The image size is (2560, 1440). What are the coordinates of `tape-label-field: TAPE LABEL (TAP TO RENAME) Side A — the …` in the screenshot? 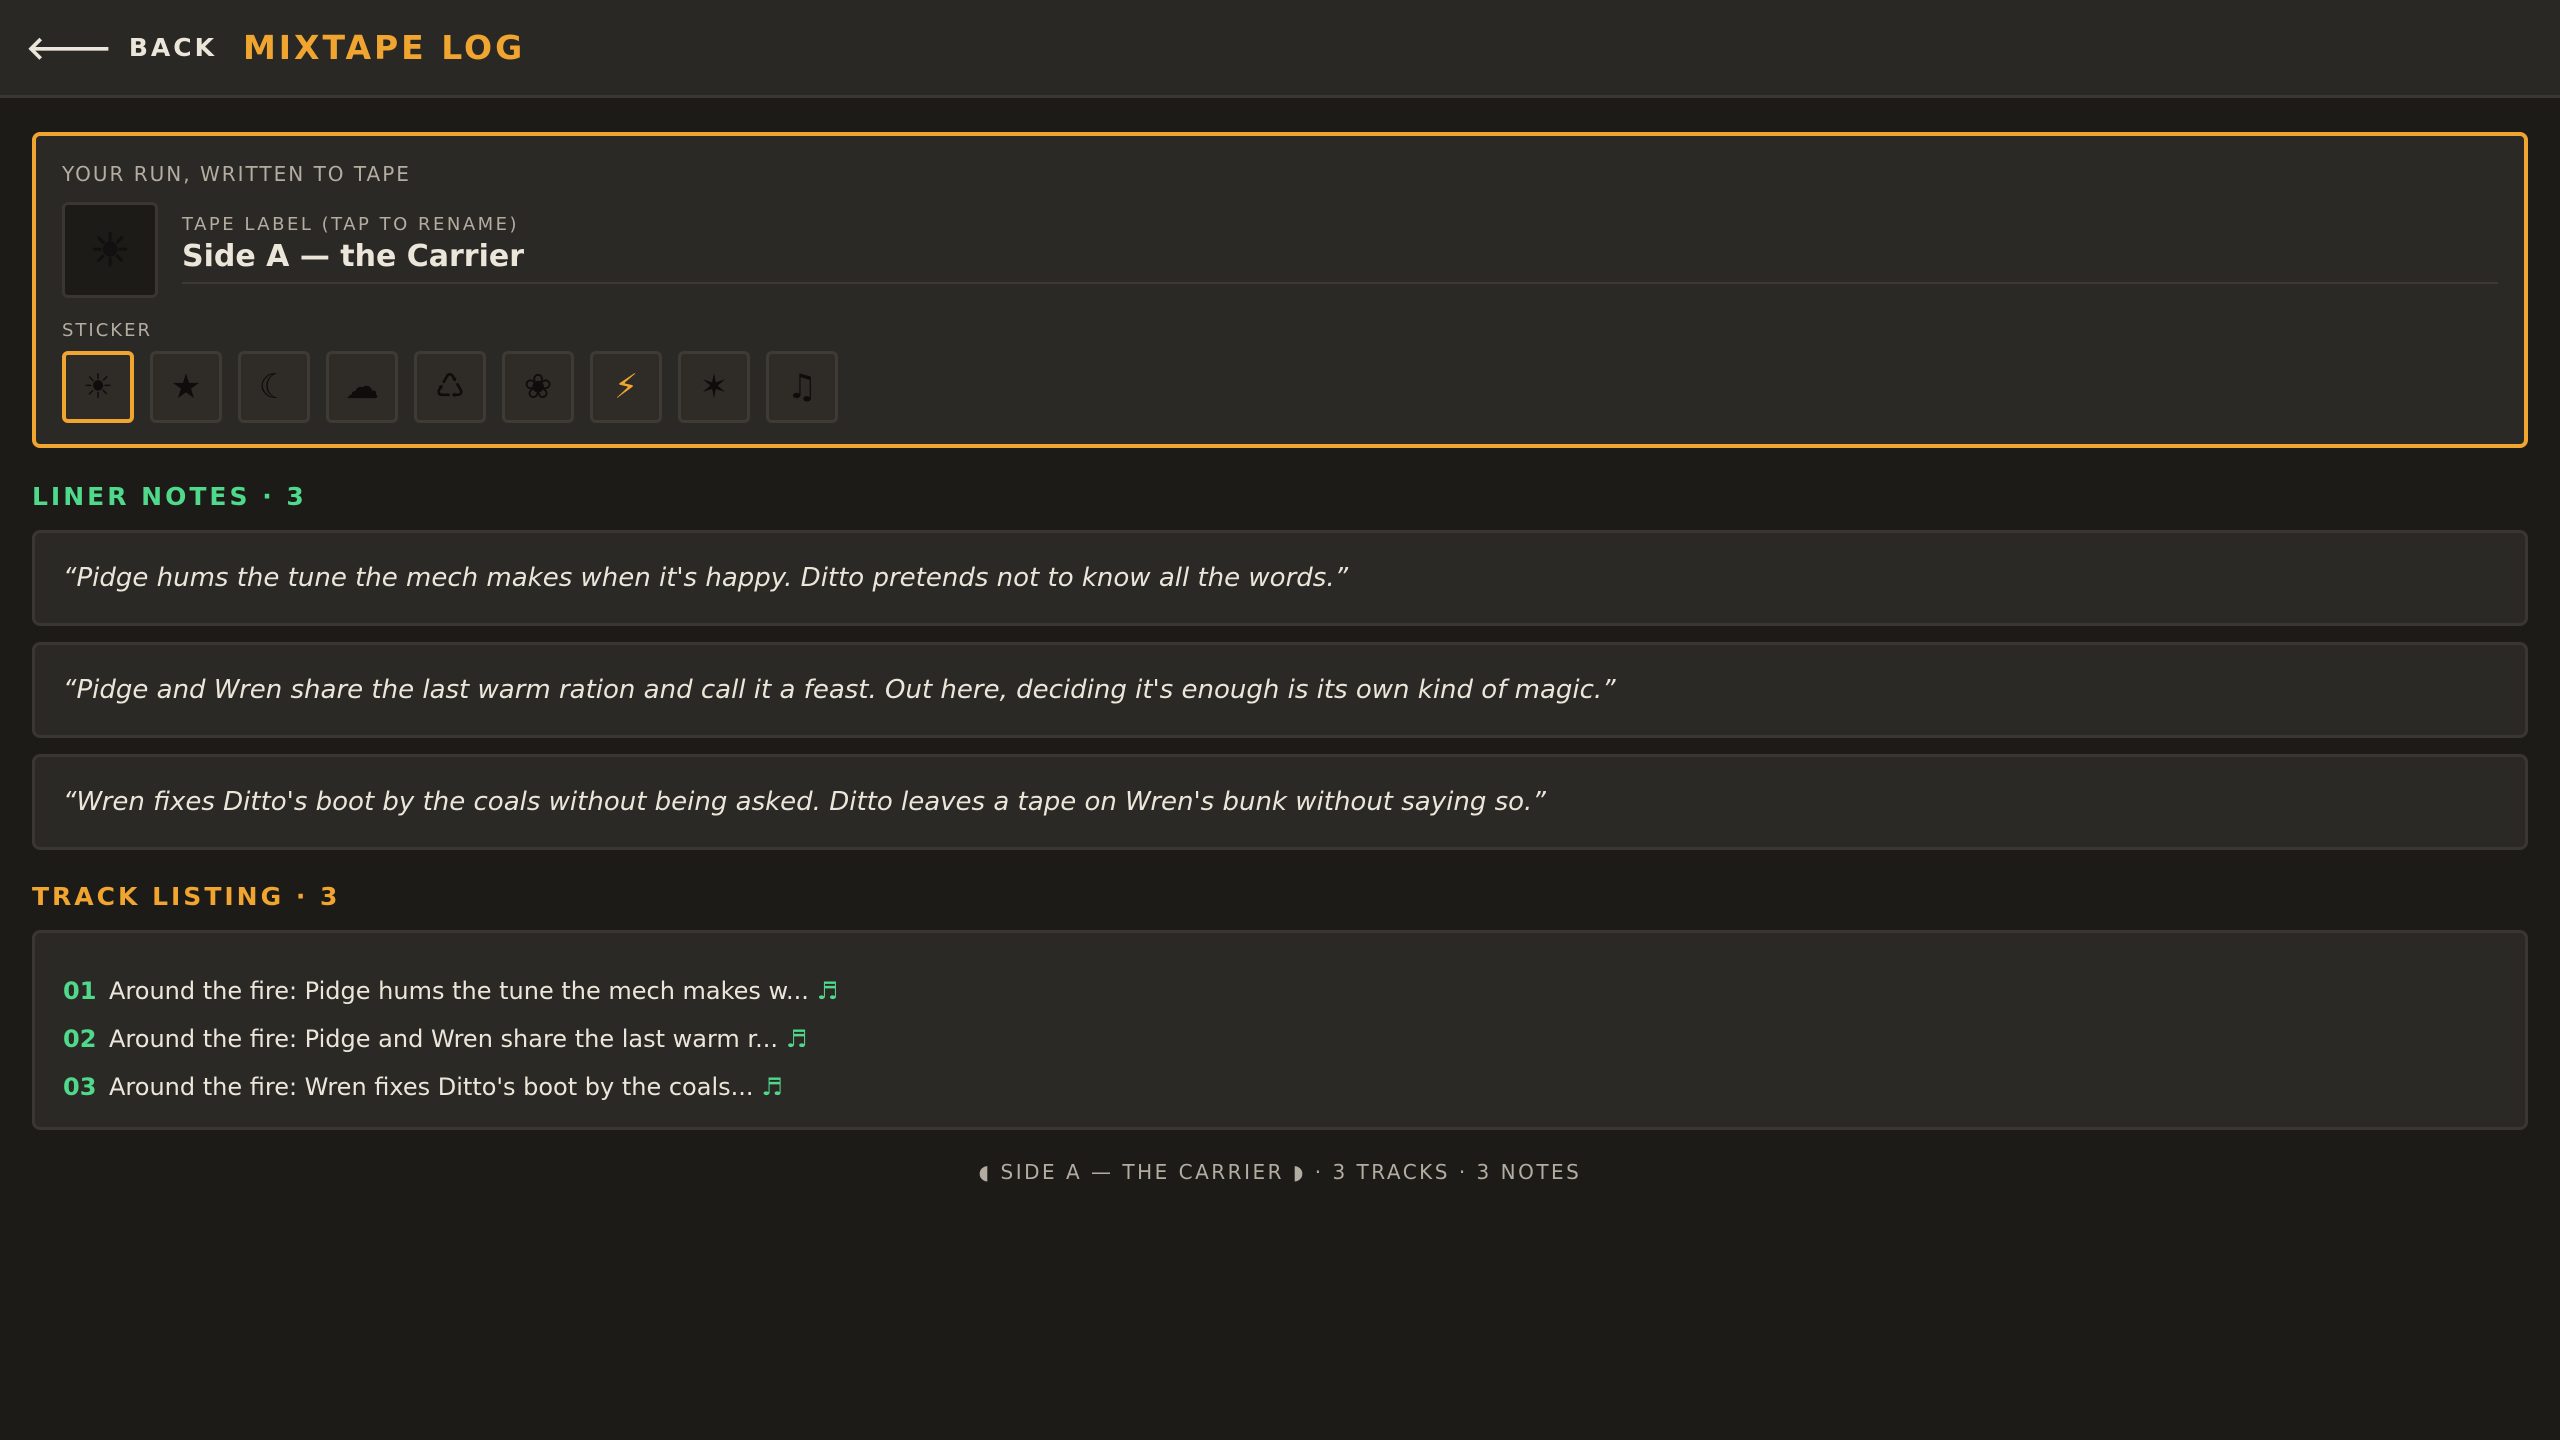 It's located at (1340, 243).